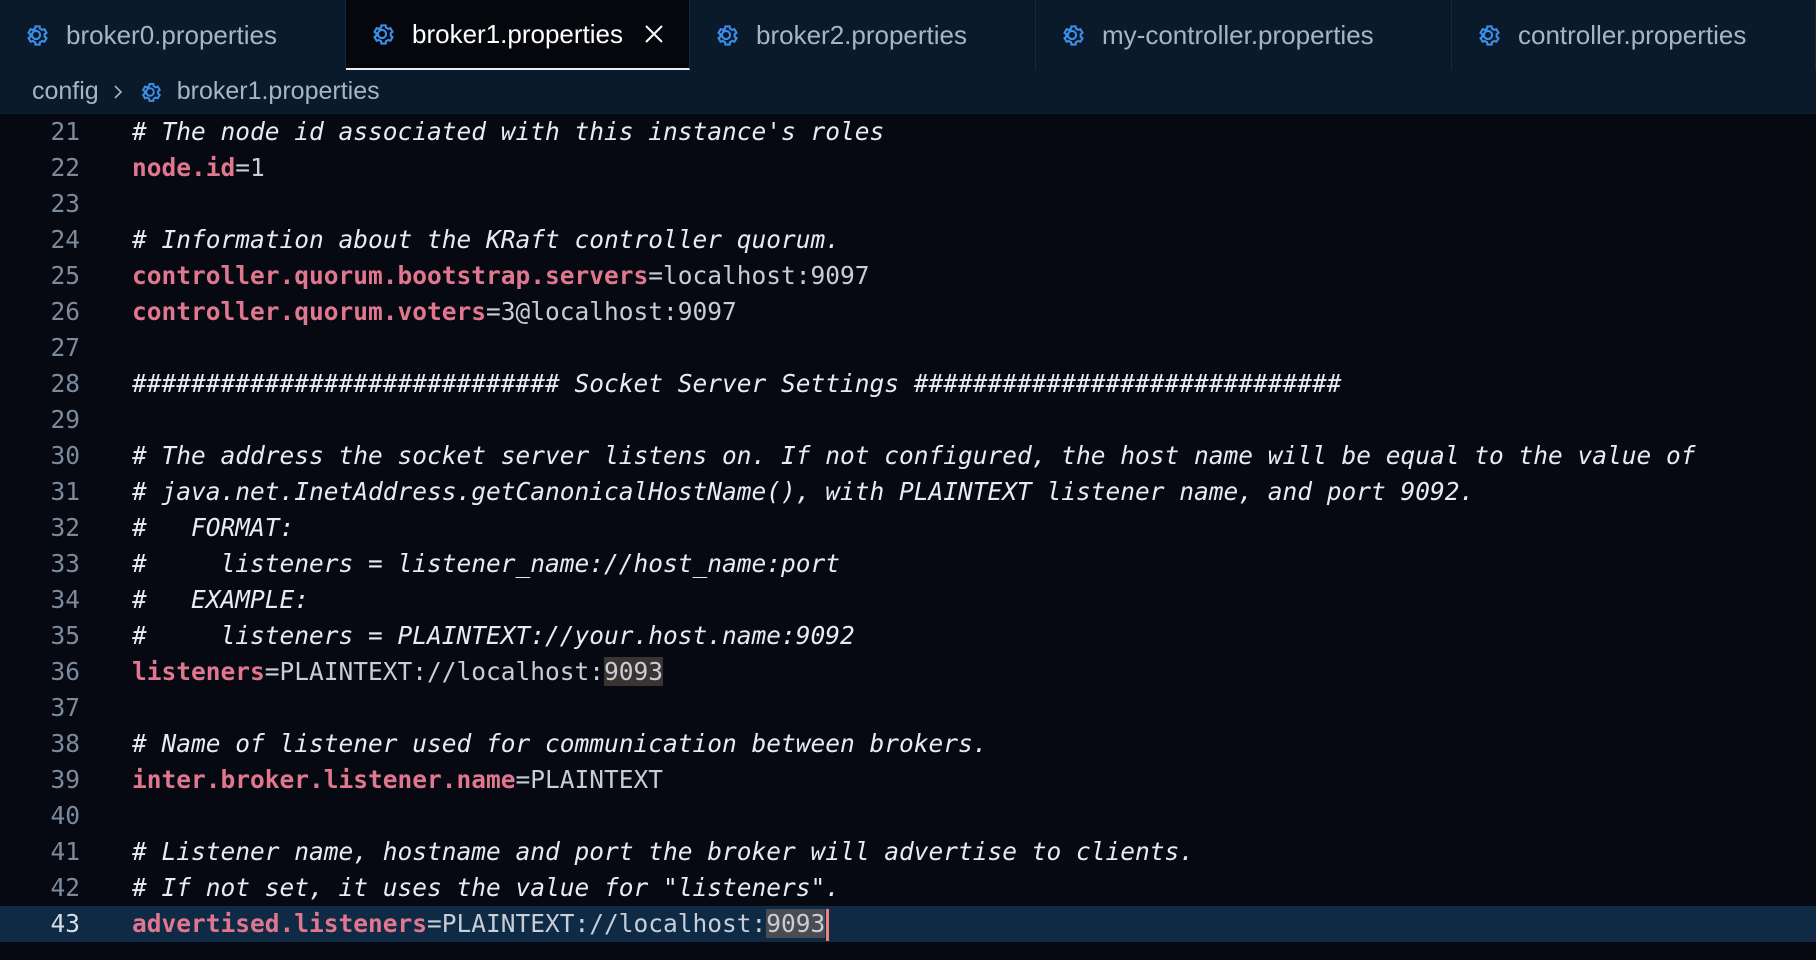 The height and width of the screenshot is (960, 1816). I want to click on code-line: 39 inter.broker.listener.name=PLAINTEXT, so click(908, 780).